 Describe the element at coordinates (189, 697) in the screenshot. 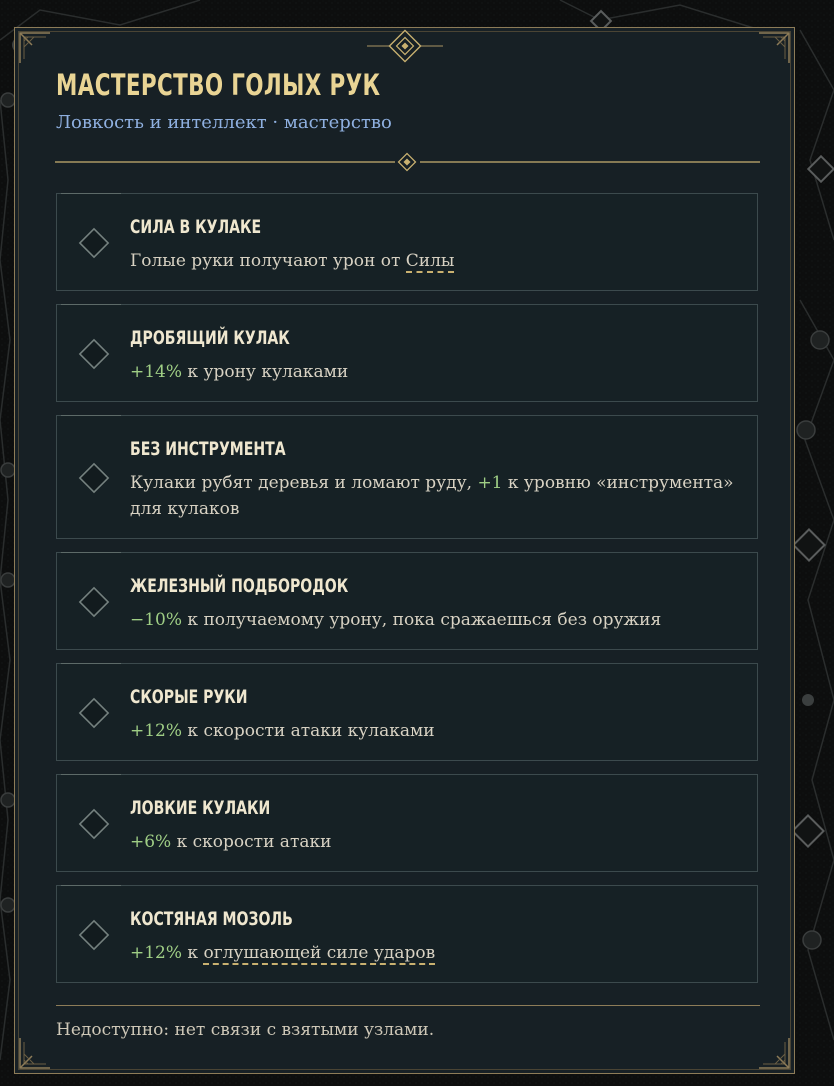

I see `perk-name: СКОРЫЕ РУКИ` at that location.